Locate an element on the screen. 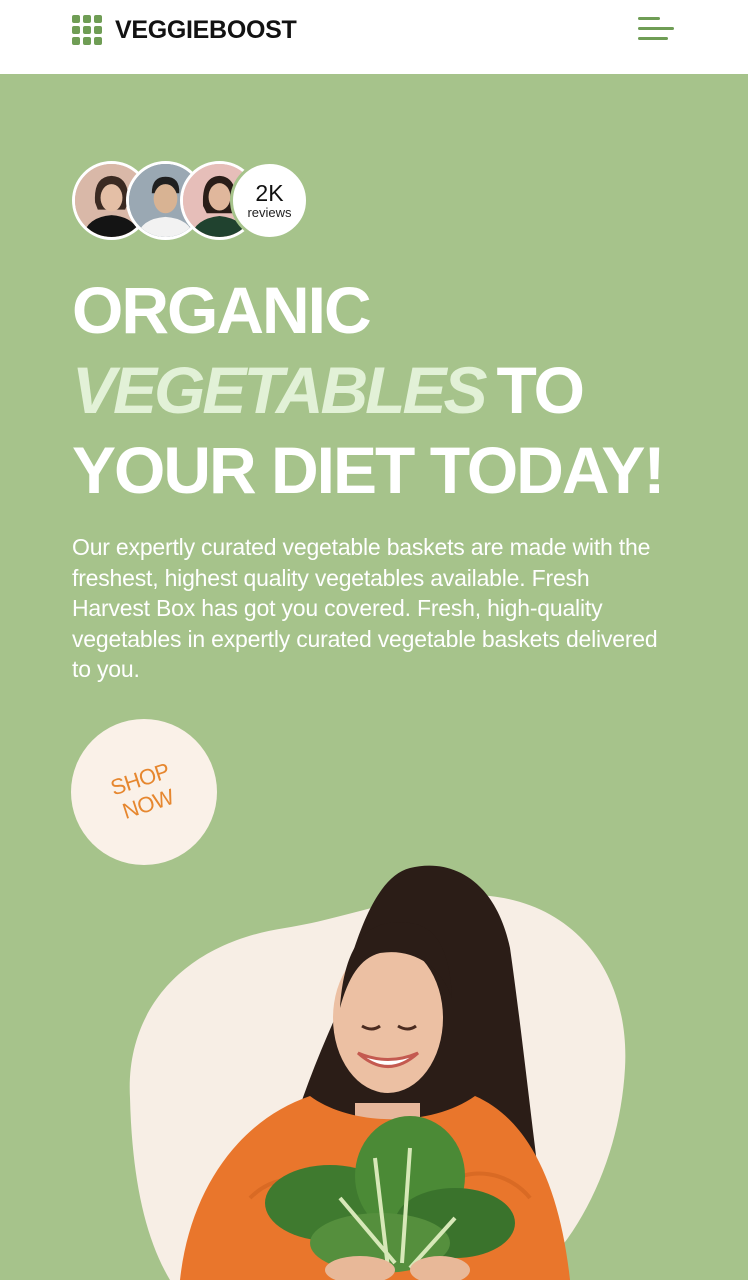 This screenshot has height=1280, width=748. headline-highlight: VEGETABLES is located at coordinates (280, 390).